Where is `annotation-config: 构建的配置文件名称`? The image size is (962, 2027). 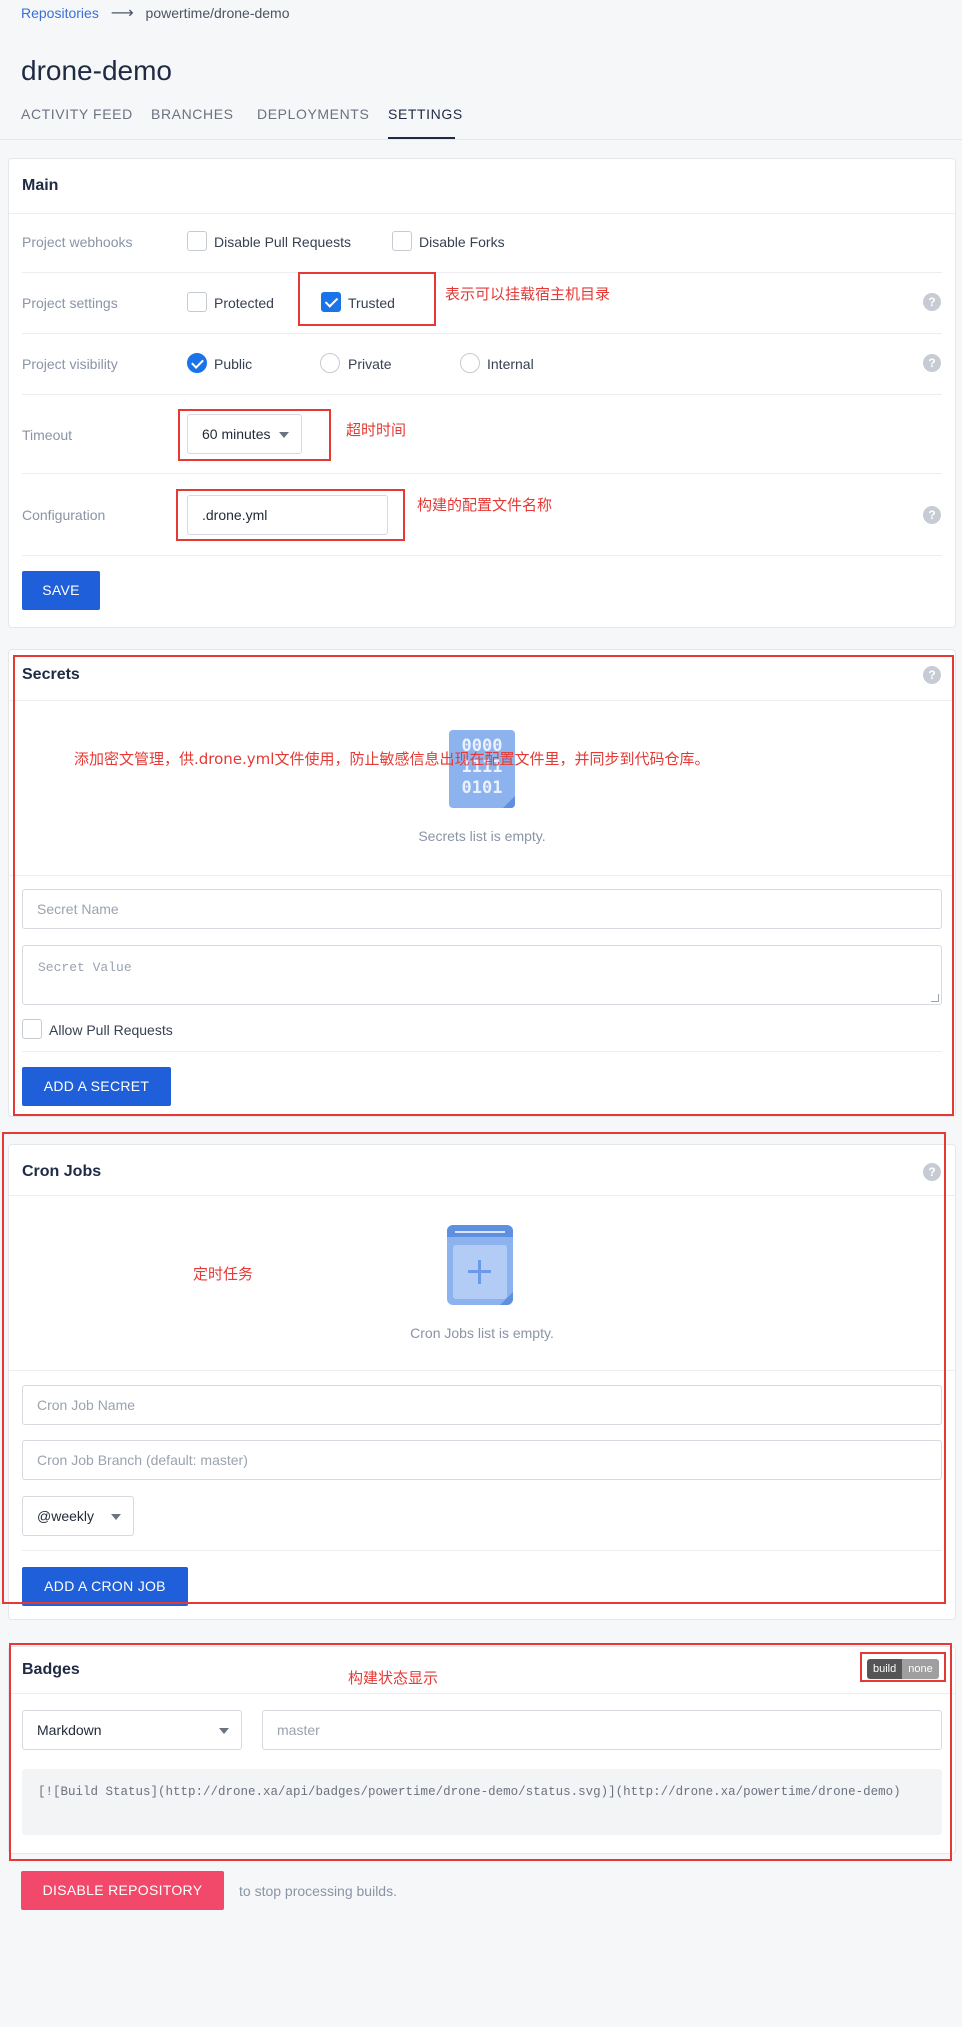
annotation-config: 构建的配置文件名称 is located at coordinates (485, 505).